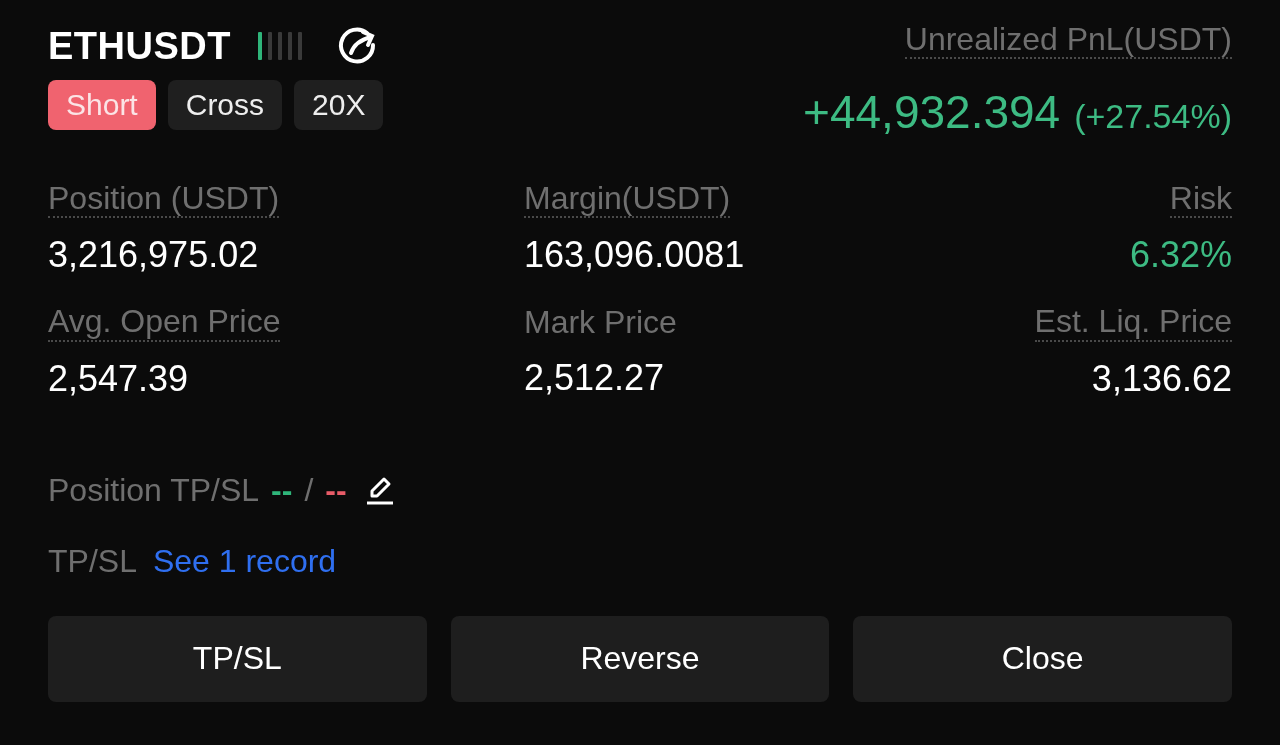 The width and height of the screenshot is (1280, 745). What do you see at coordinates (153, 255) in the screenshot?
I see `stat-value: 3,216,975.02` at bounding box center [153, 255].